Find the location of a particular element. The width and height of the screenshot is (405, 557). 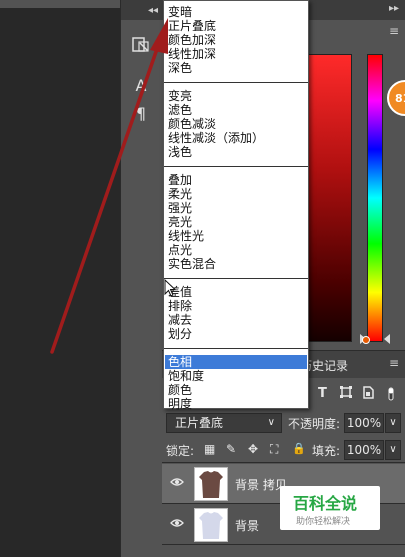

expand-icon: ▸▸ is located at coordinates (394, 8).